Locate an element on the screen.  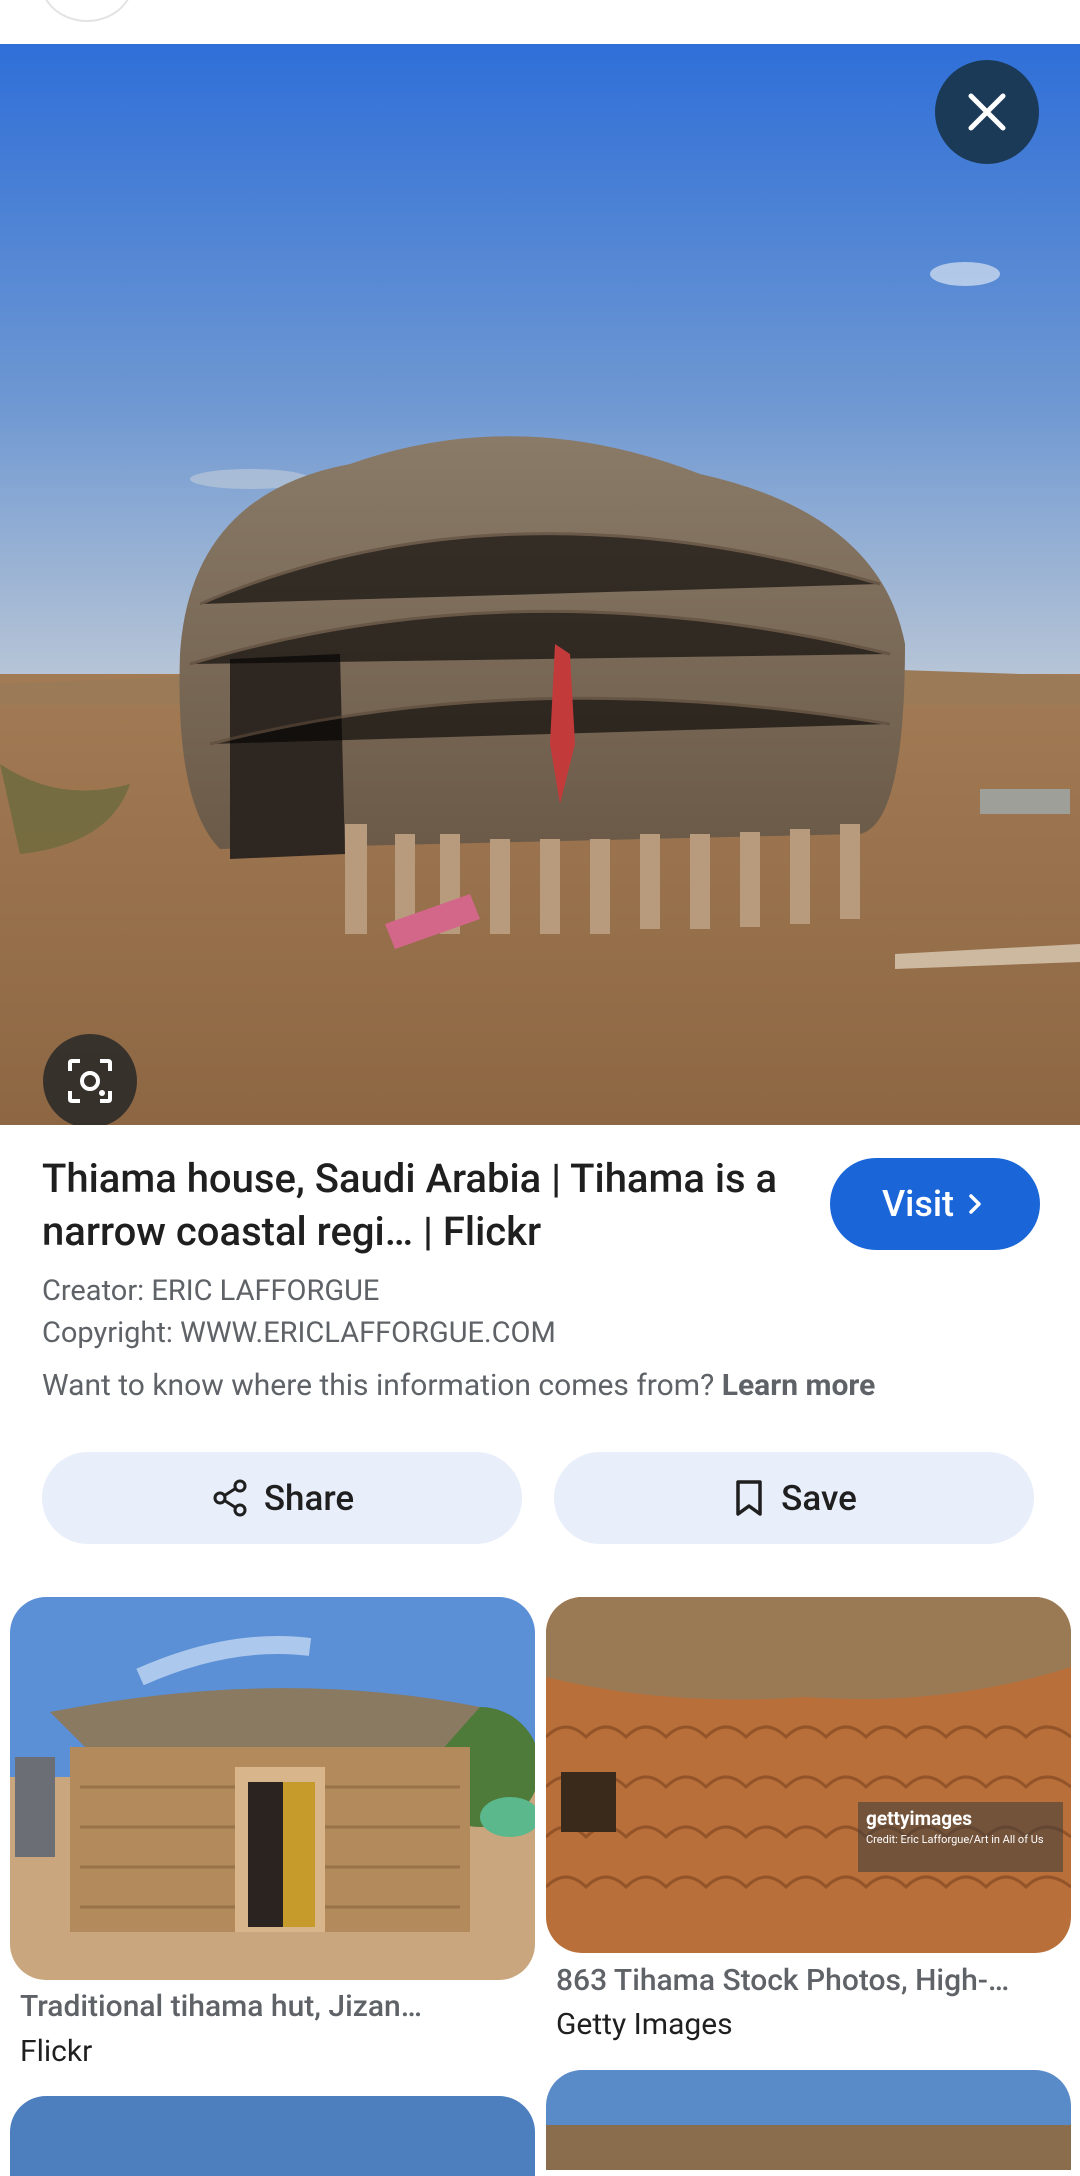
lens-icon is located at coordinates (90, 1081).